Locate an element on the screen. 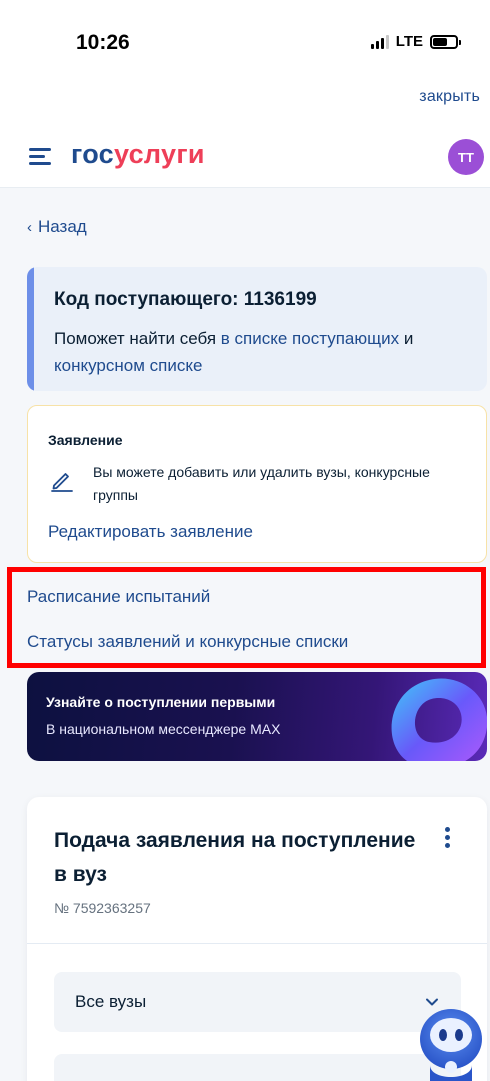  avatar: ТТ is located at coordinates (466, 157).